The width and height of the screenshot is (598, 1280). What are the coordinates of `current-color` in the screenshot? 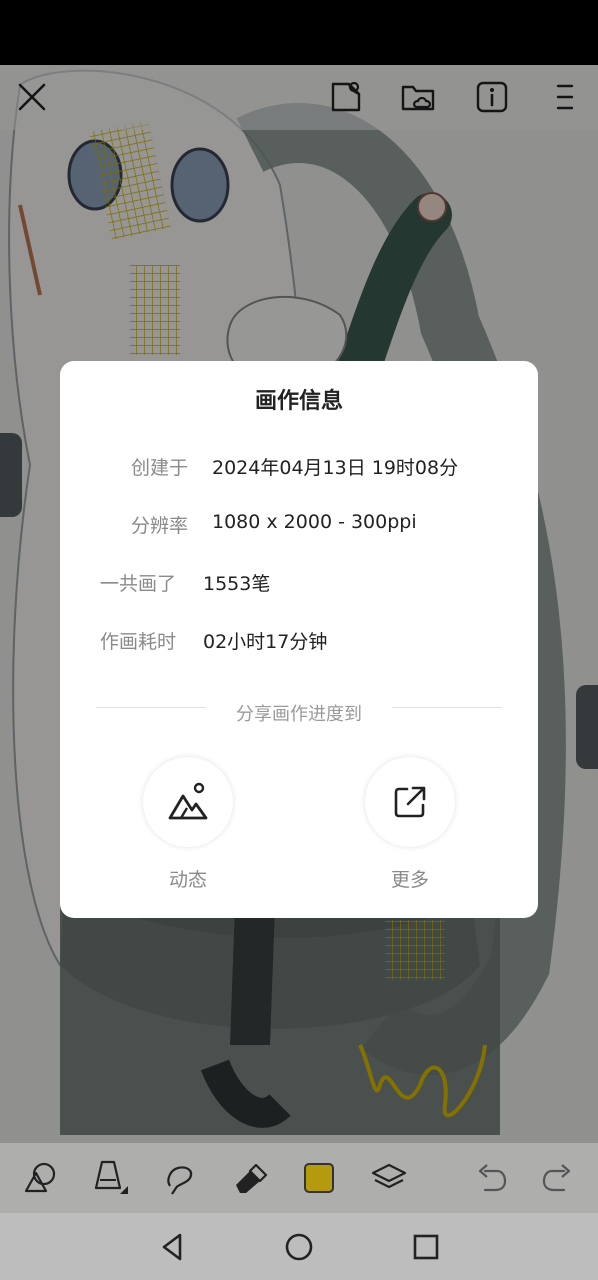 It's located at (319, 1178).